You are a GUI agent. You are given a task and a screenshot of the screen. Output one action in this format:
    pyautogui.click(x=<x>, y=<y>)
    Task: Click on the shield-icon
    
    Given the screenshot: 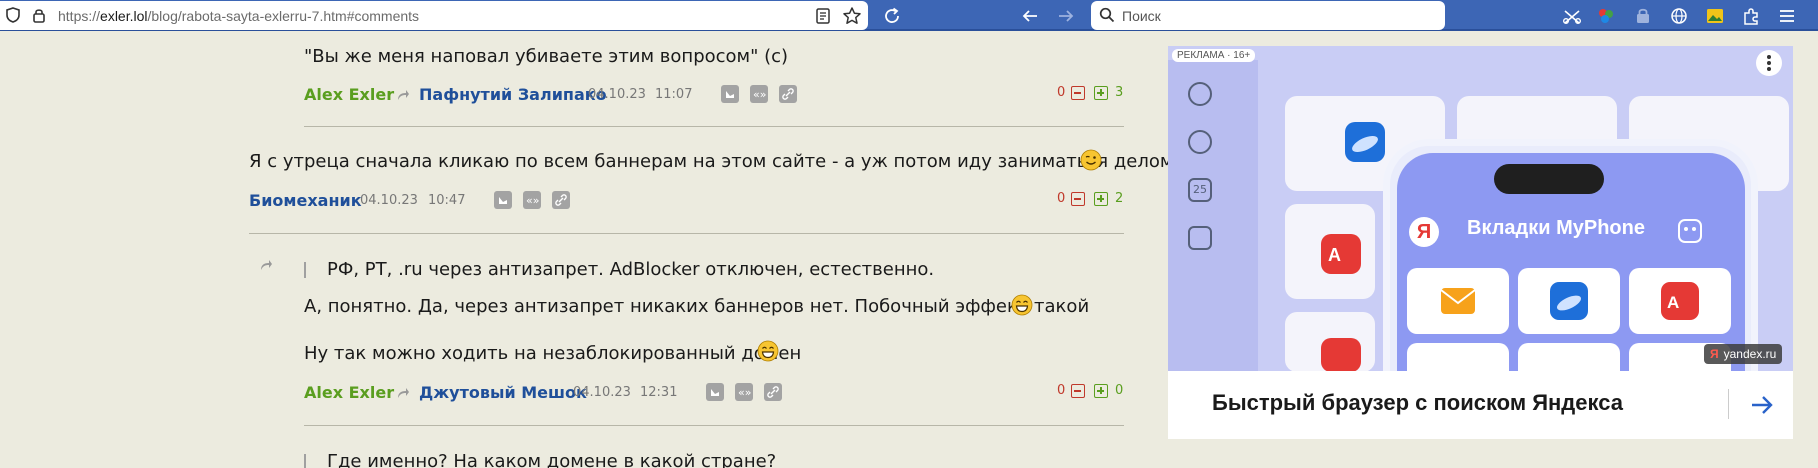 What is the action you would take?
    pyautogui.click(x=13, y=15)
    